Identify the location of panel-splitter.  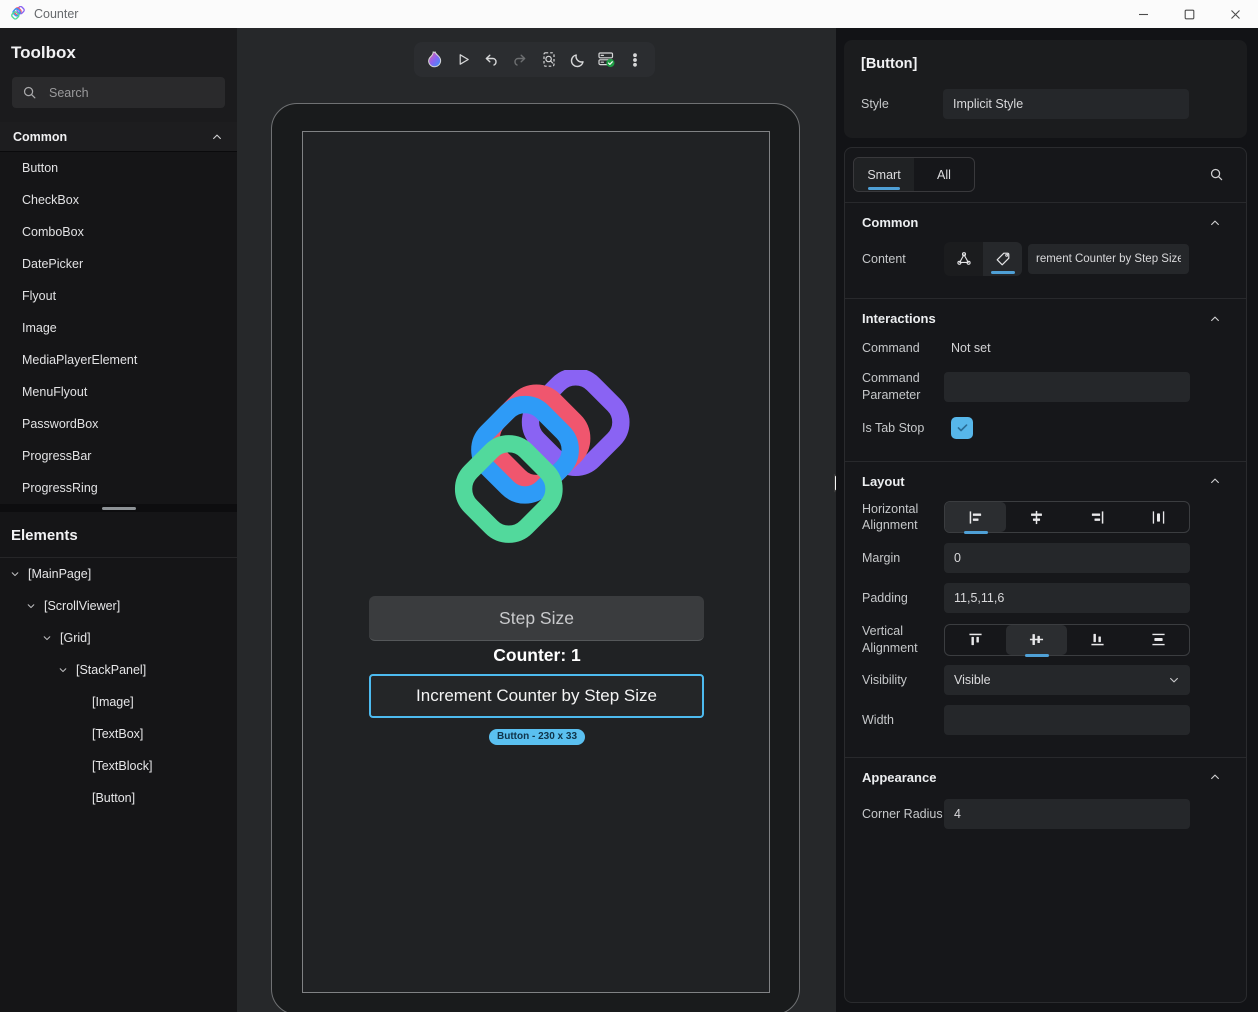
(118, 508).